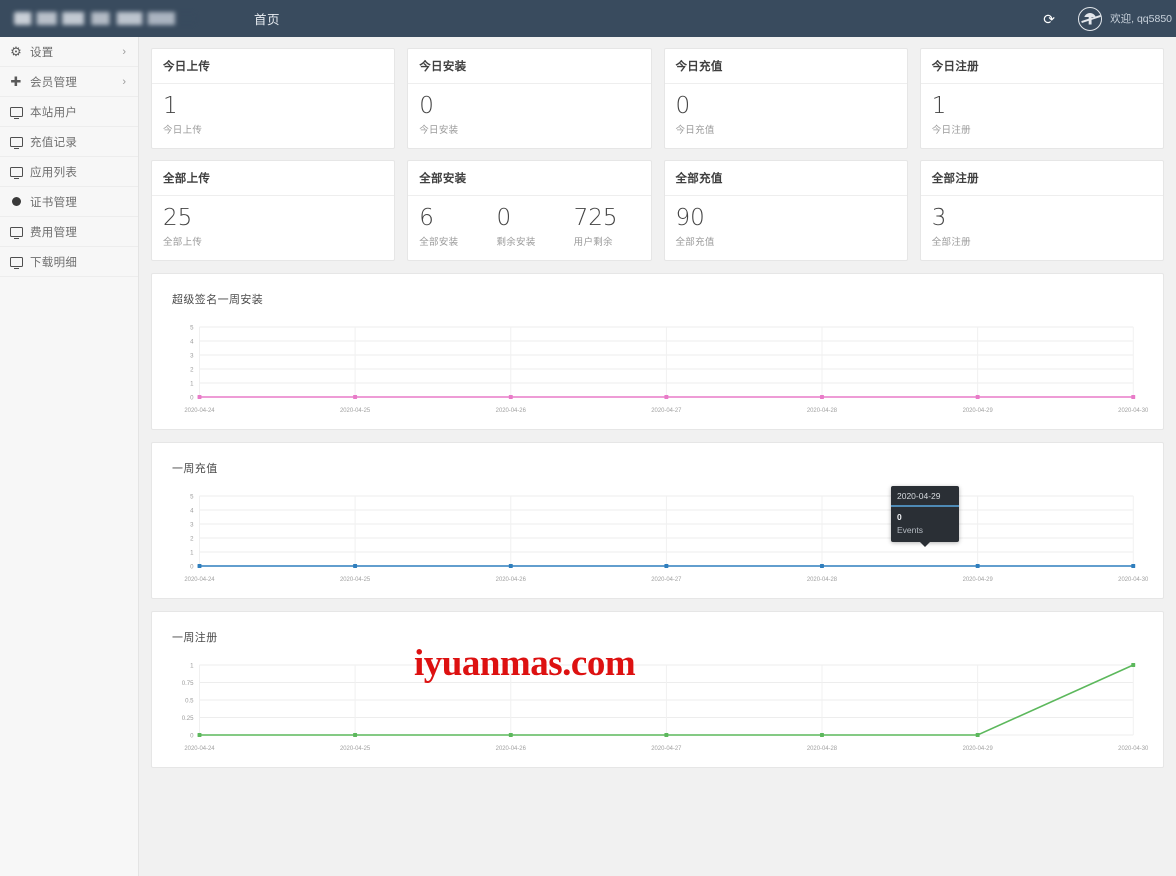 This screenshot has width=1176, height=876. Describe the element at coordinates (192, 539) in the screenshot. I see `svg-text: 2` at that location.